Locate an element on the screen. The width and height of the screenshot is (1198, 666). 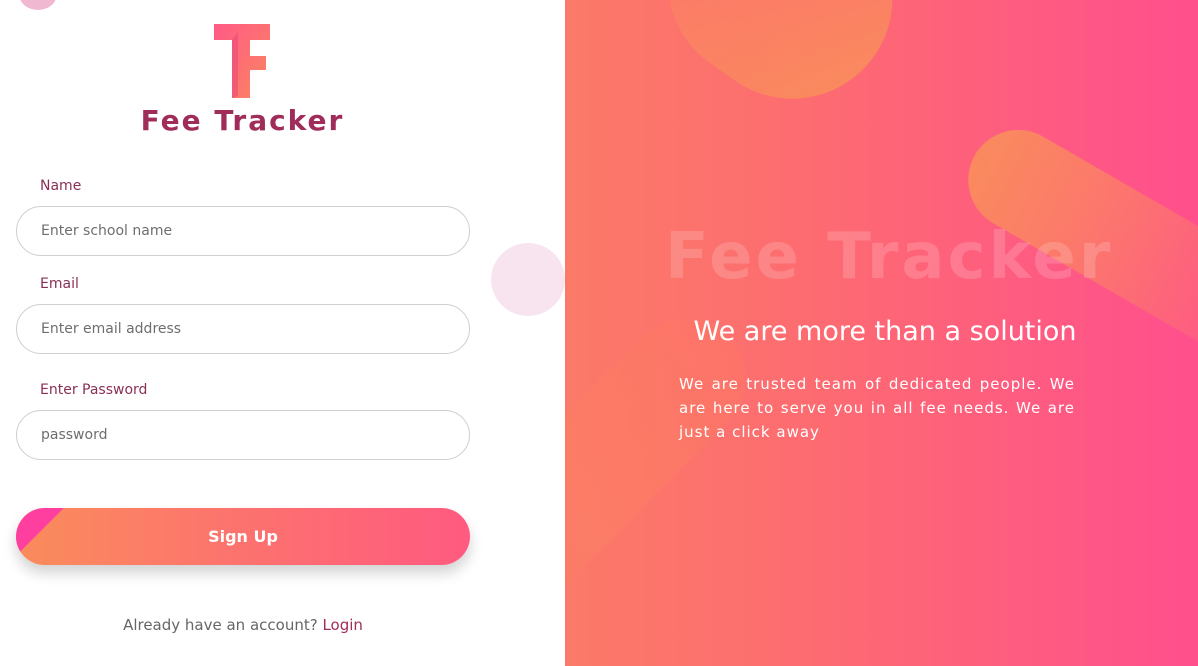
sign-up-label: Sign Up is located at coordinates (243, 536).